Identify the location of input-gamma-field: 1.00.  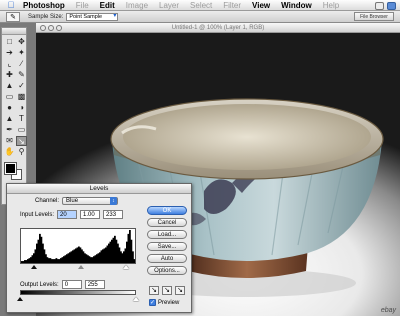
(90, 214).